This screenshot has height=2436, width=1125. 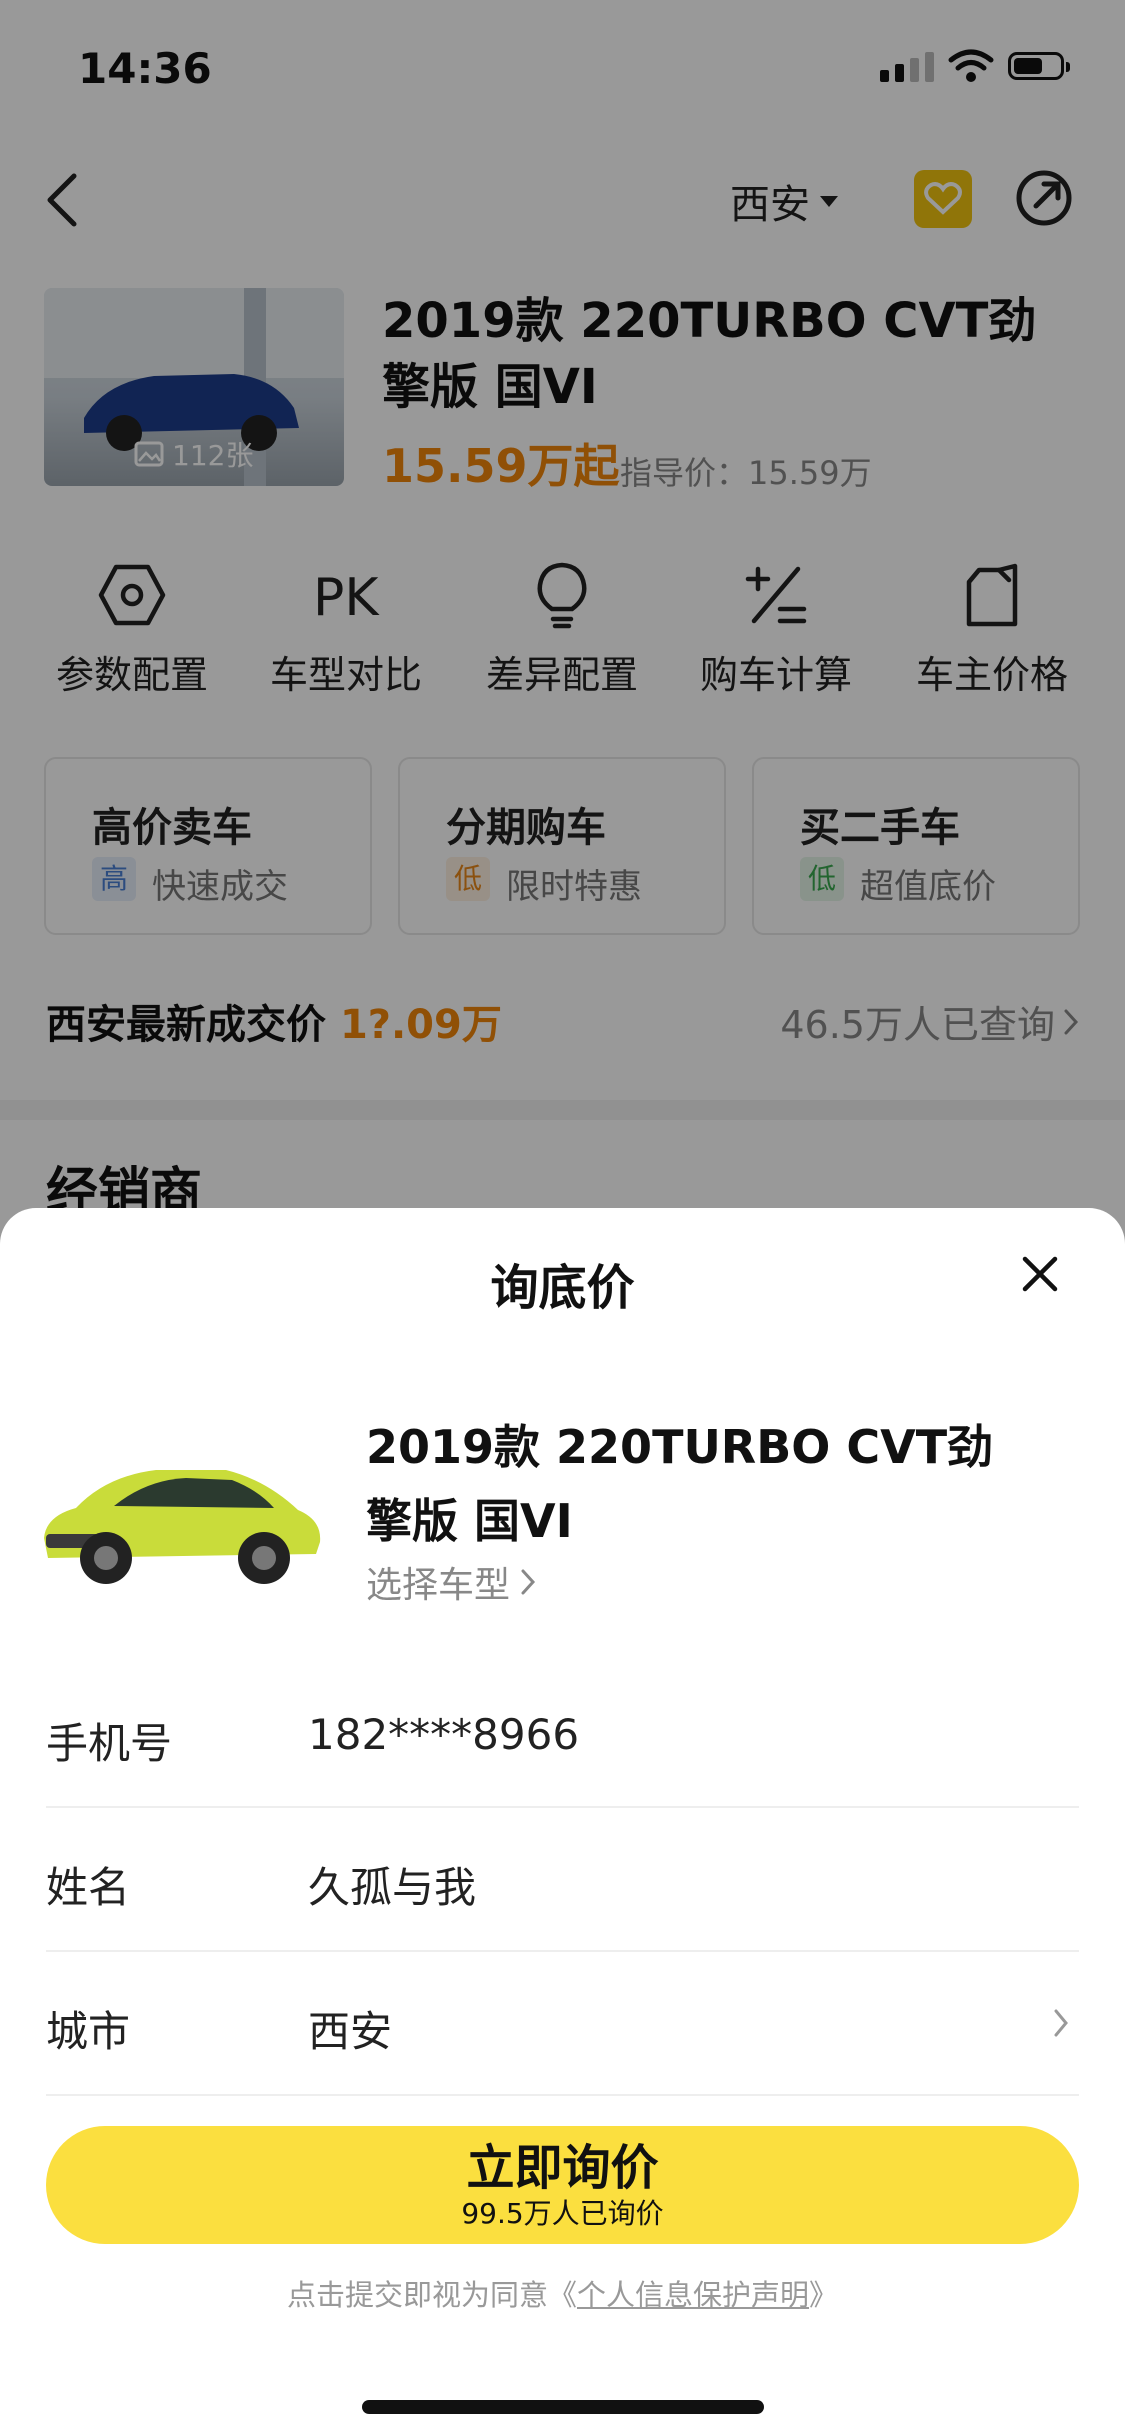 I want to click on name-field: 姓名 久孤与我, so click(x=562, y=1879).